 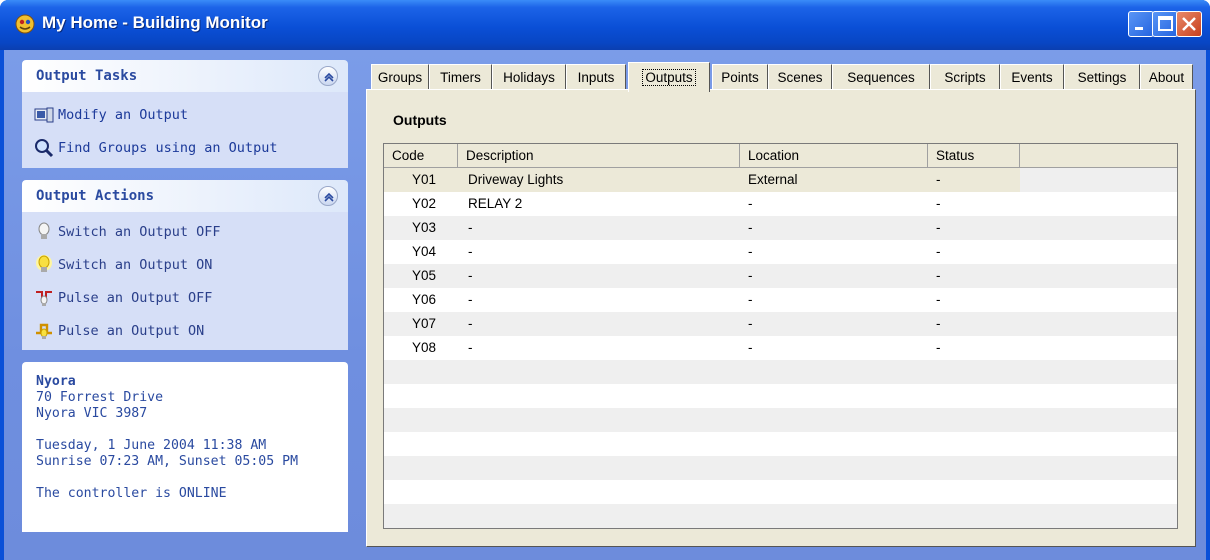 I want to click on site-name: Nyora, so click(x=56, y=381).